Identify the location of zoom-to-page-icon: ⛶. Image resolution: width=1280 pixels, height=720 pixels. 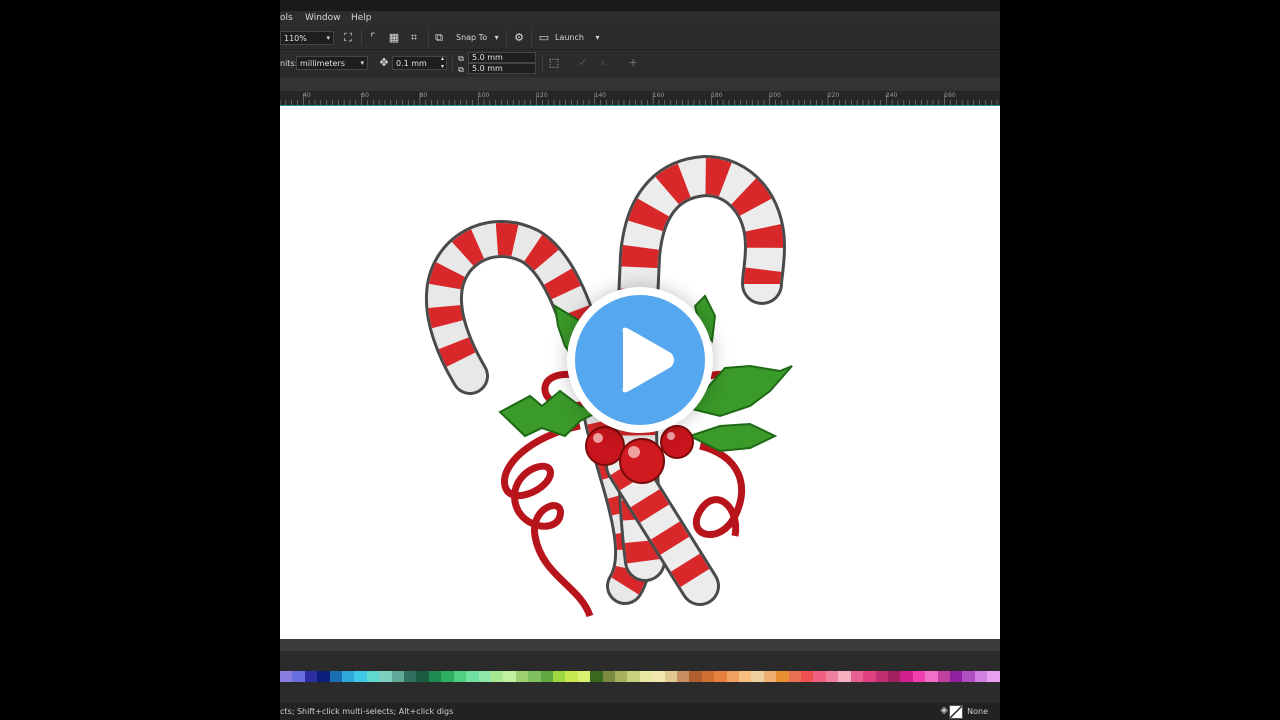
(348, 38).